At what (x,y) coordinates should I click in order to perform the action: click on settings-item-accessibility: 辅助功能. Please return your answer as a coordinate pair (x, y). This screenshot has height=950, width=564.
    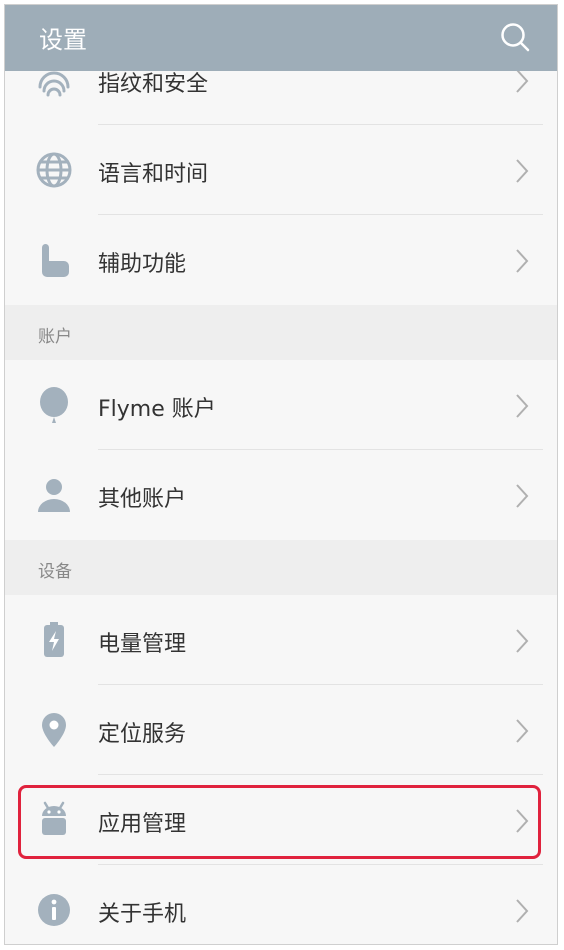
    Looking at the image, I should click on (281, 260).